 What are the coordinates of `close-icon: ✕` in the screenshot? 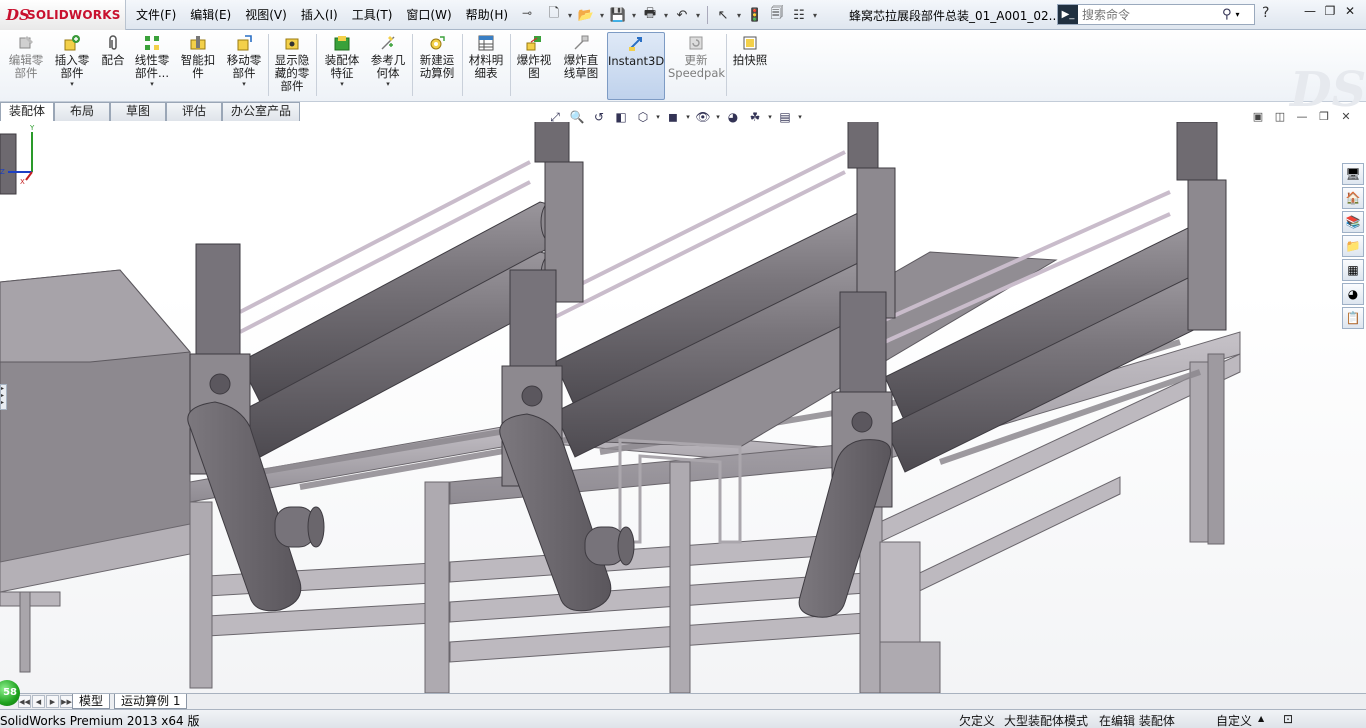 It's located at (1350, 13).